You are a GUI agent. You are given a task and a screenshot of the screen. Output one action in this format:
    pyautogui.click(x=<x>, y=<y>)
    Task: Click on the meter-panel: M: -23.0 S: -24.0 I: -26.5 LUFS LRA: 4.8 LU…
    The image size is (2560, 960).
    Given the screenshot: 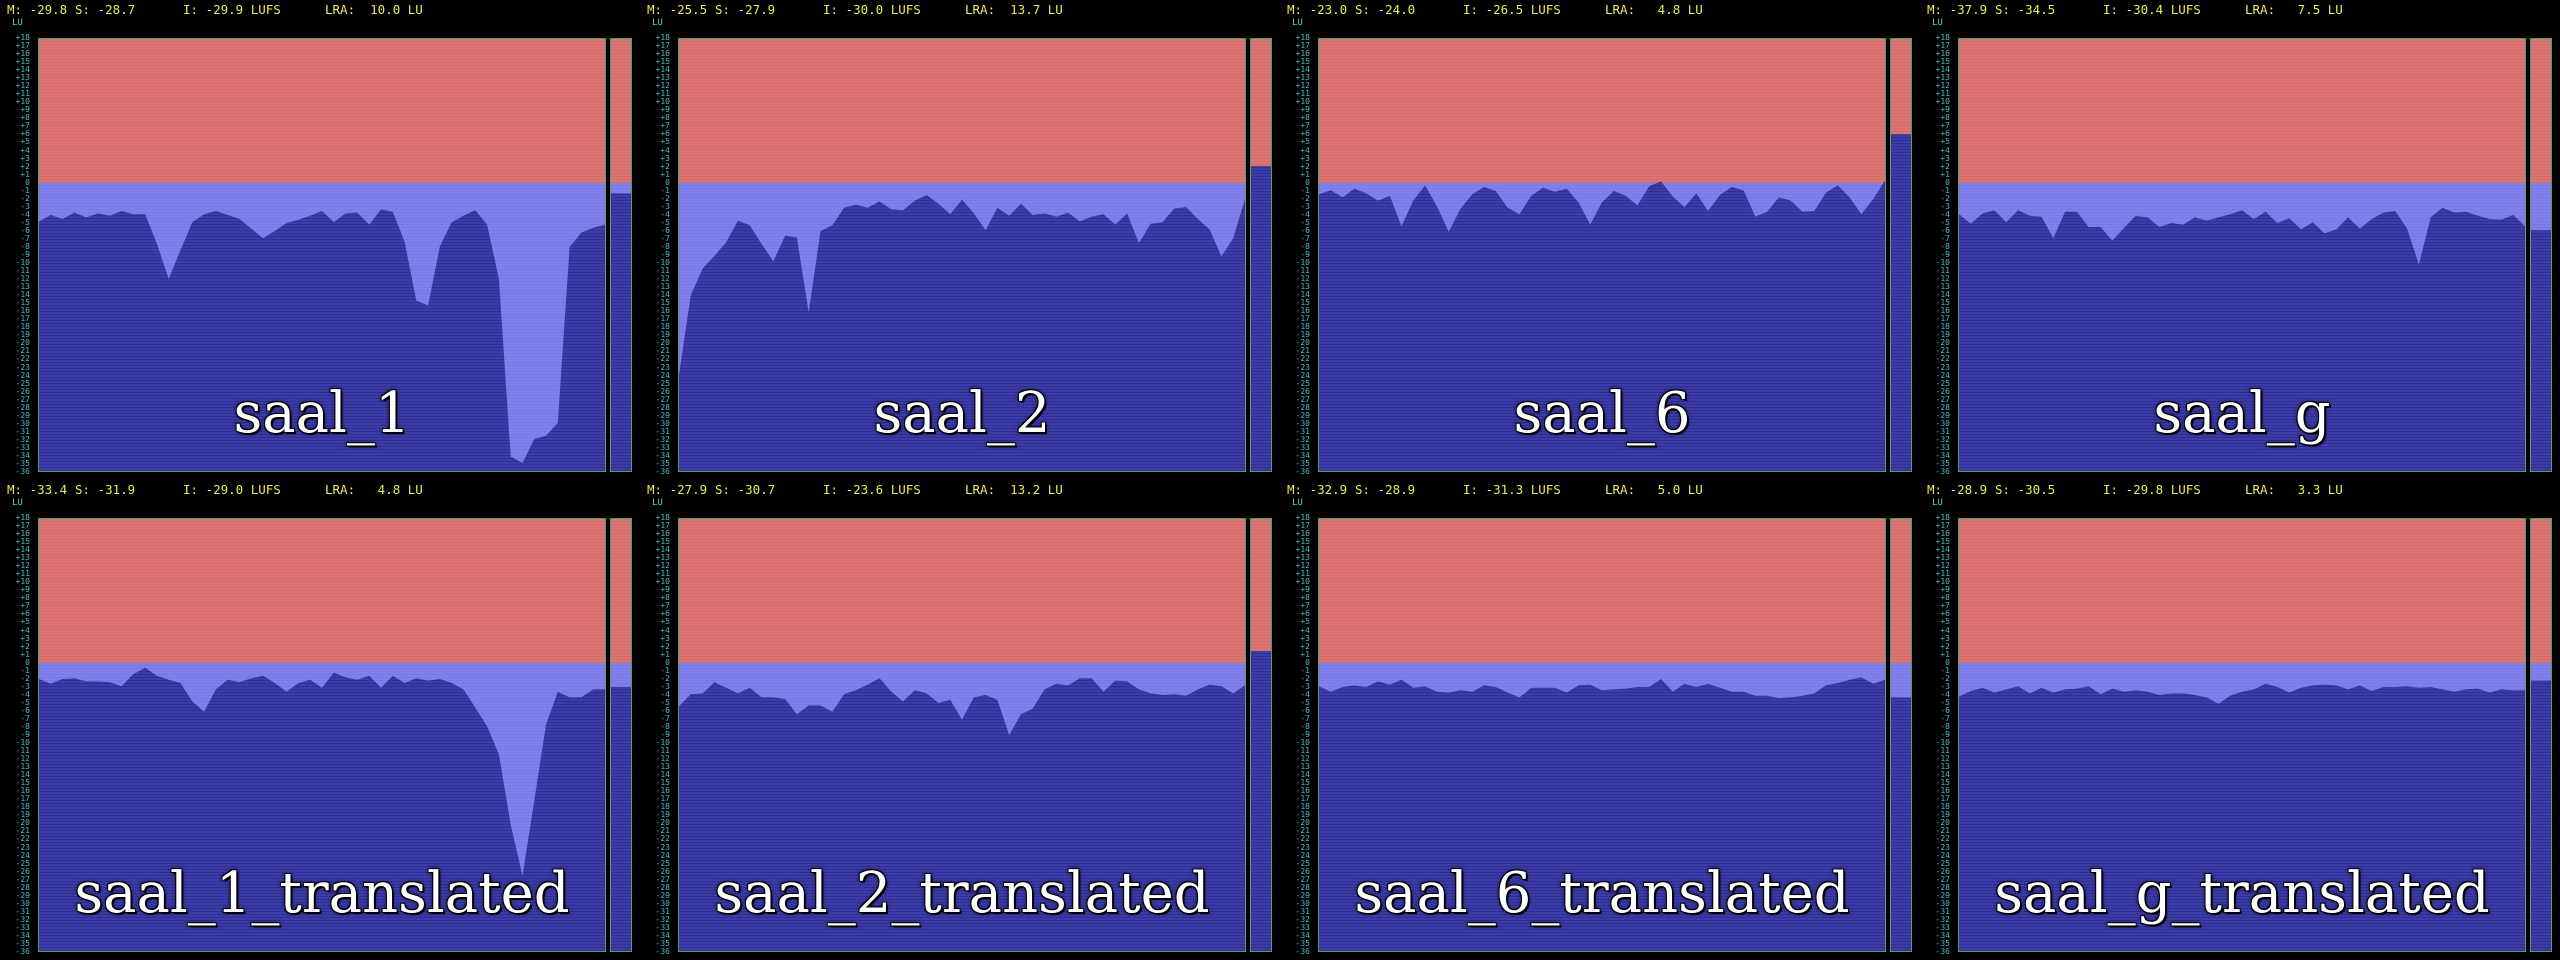 What is the action you would take?
    pyautogui.click(x=1600, y=240)
    